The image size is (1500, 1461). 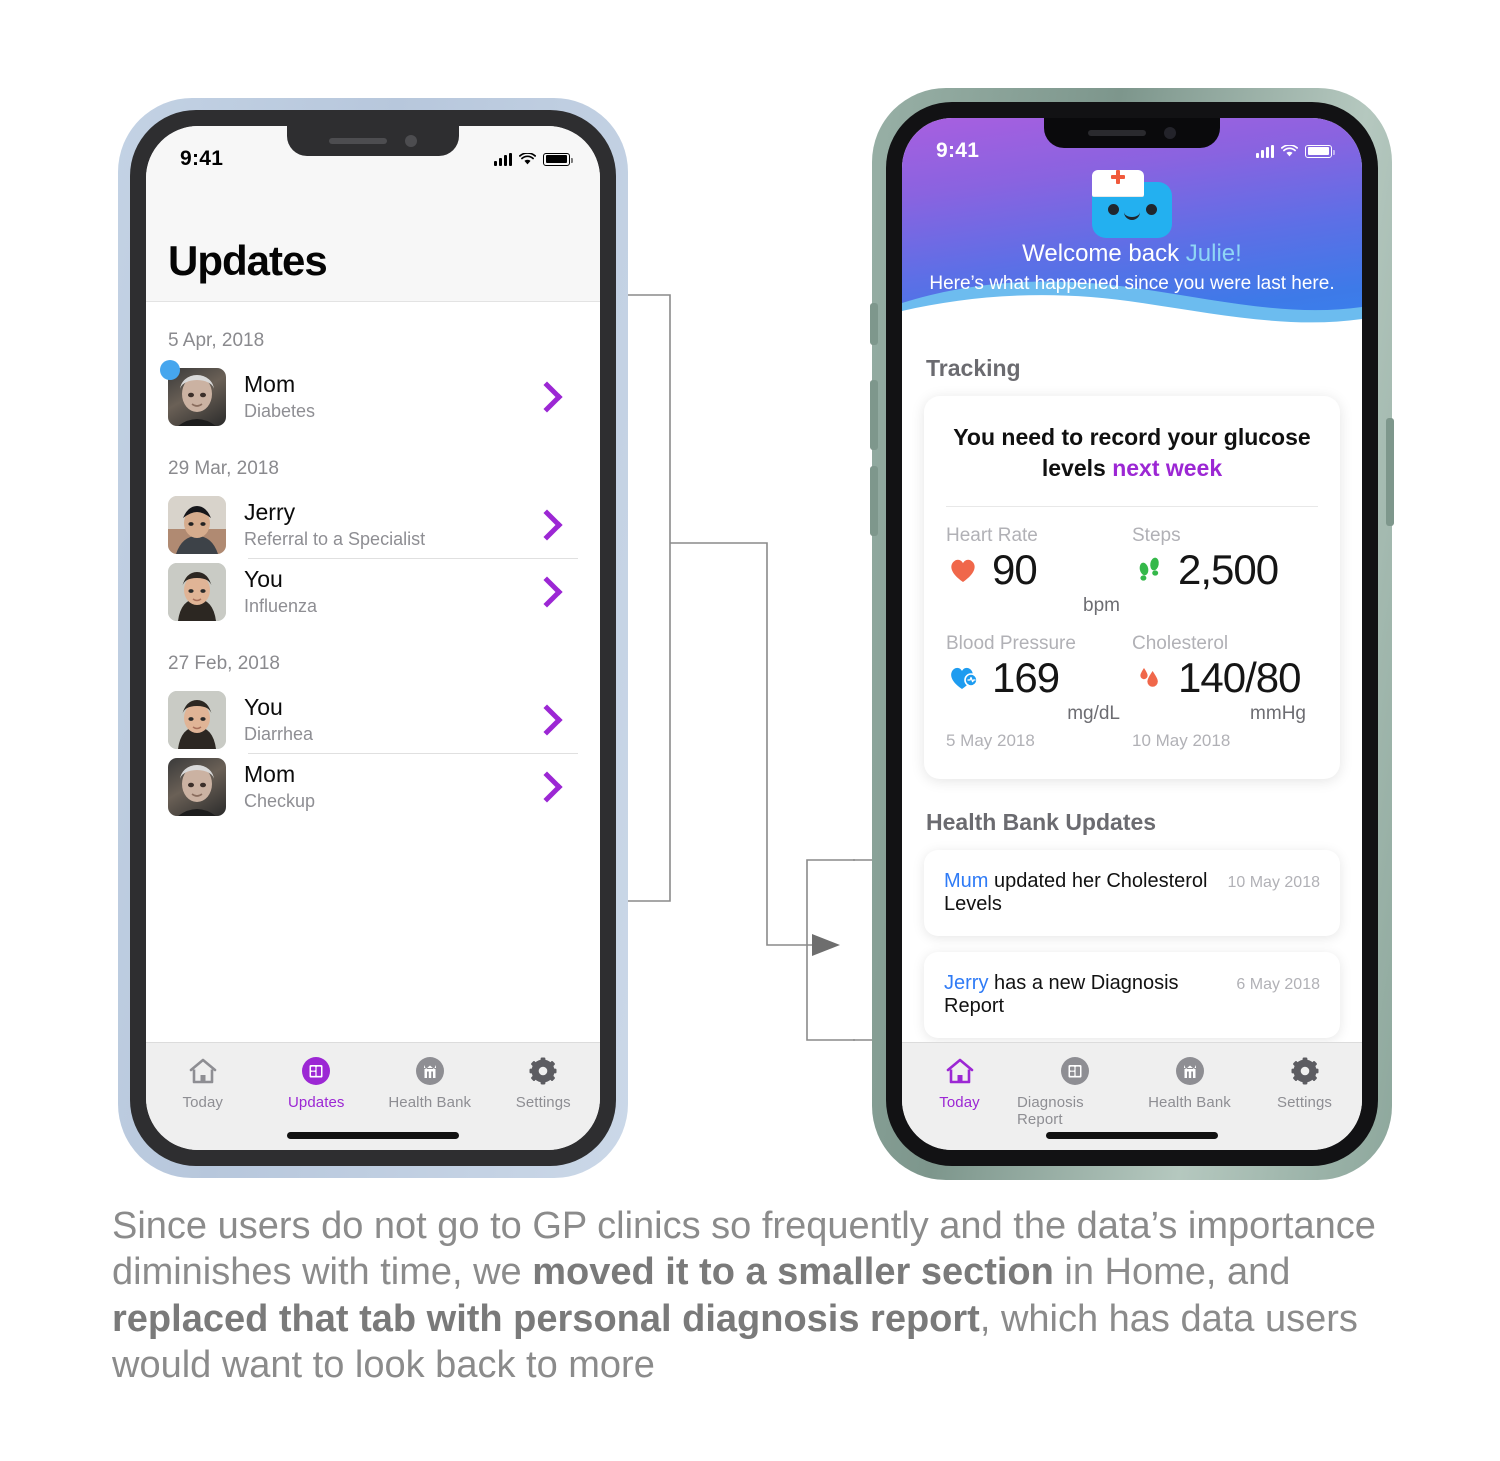 What do you see at coordinates (1074, 1091) in the screenshot?
I see `tab-diagnosis-report: Diagnosis Report` at bounding box center [1074, 1091].